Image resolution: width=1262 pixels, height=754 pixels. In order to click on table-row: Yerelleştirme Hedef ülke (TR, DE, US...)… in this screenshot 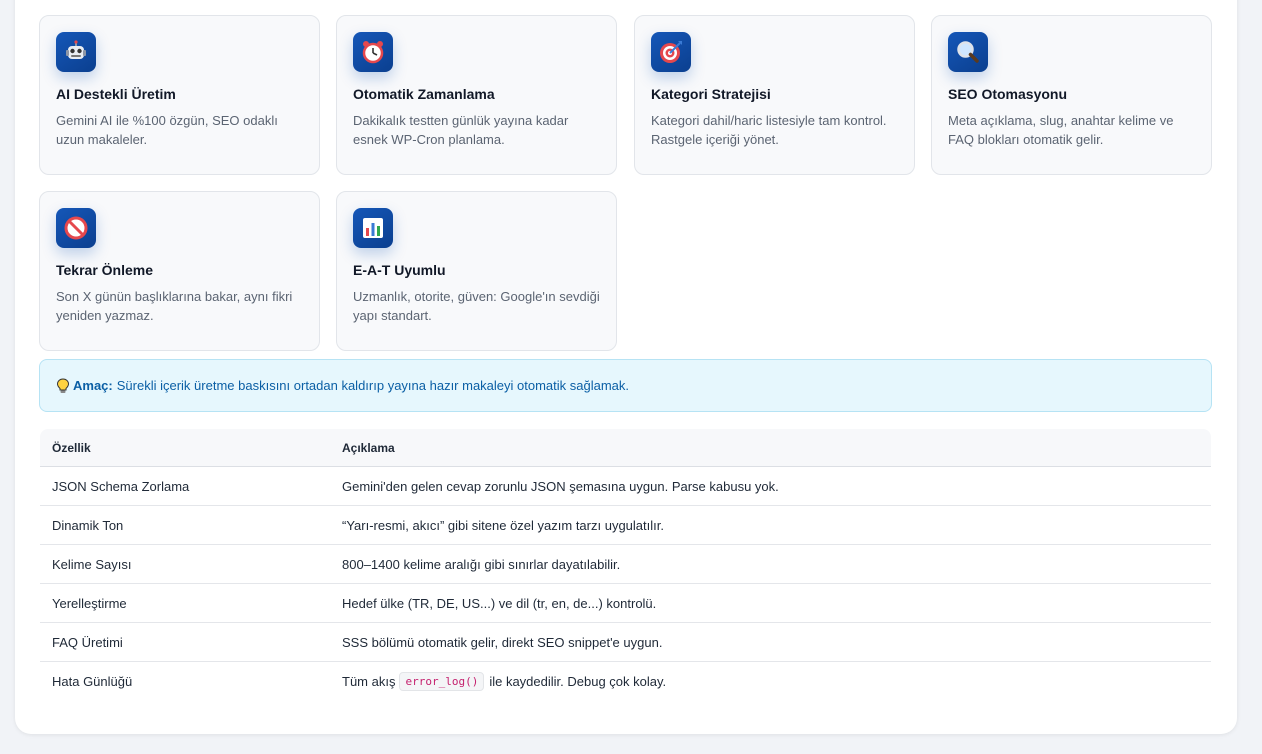, I will do `click(625, 603)`.